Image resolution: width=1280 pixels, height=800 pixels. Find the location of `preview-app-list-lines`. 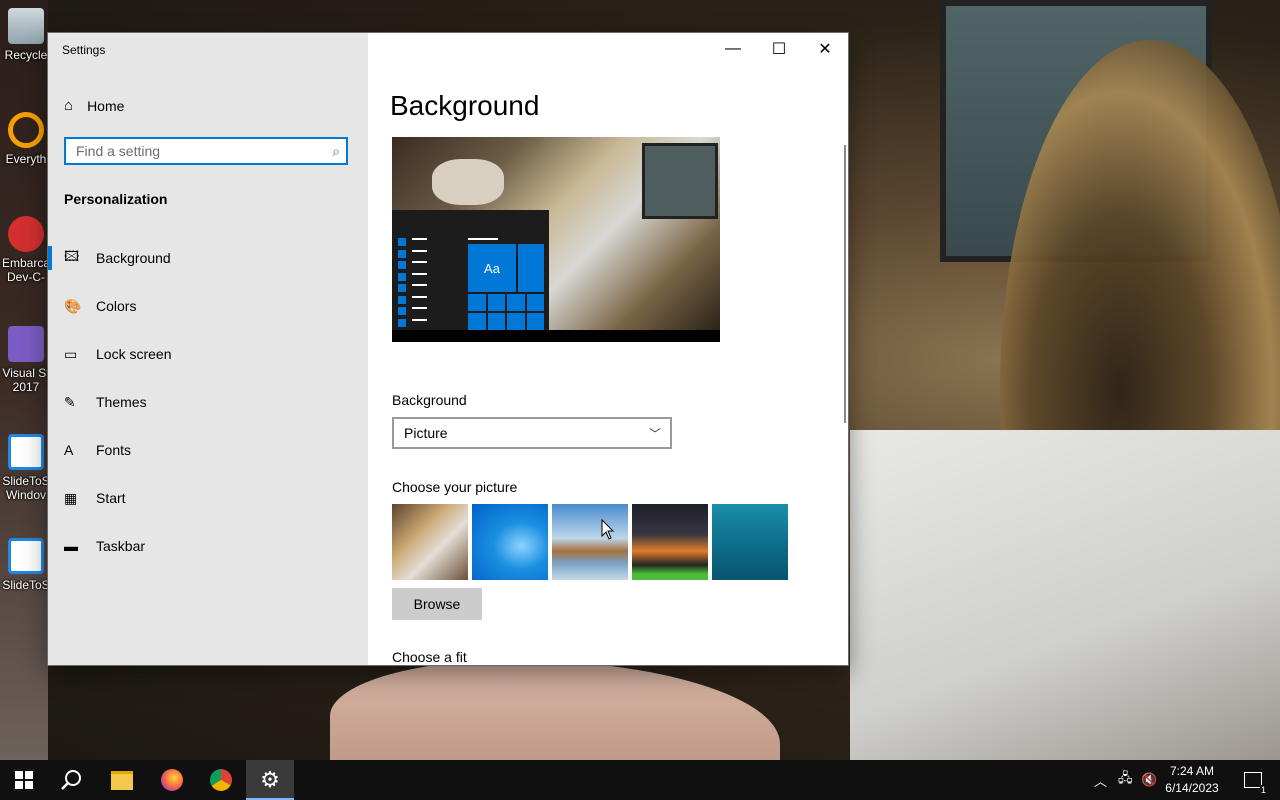

preview-app-list-lines is located at coordinates (419, 284).